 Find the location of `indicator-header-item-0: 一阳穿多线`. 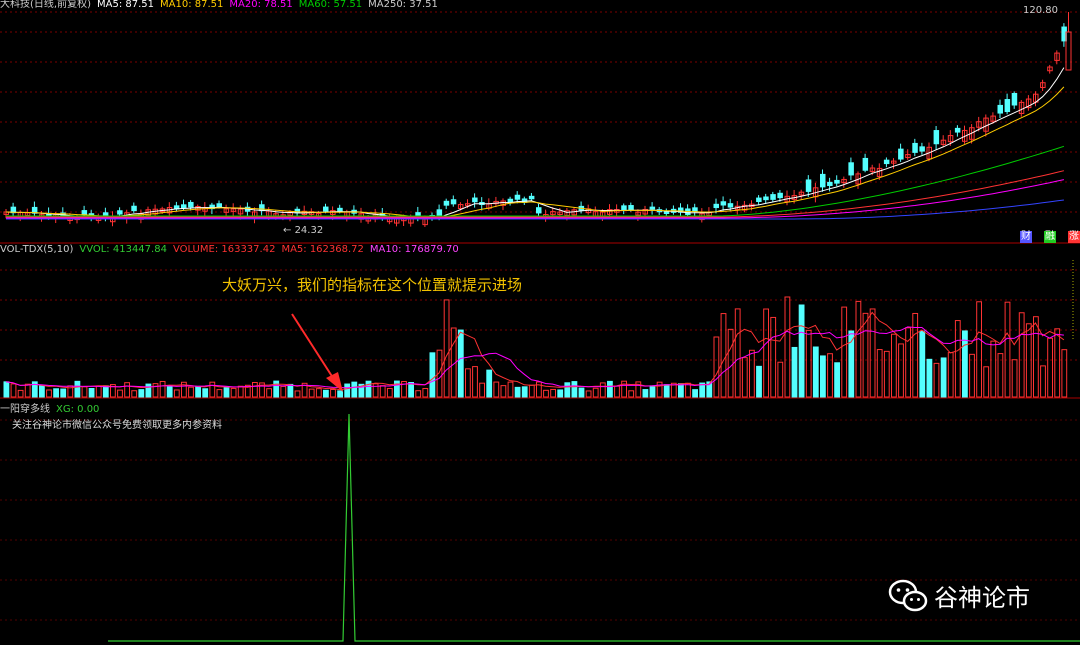

indicator-header-item-0: 一阳穿多线 is located at coordinates (25, 409).